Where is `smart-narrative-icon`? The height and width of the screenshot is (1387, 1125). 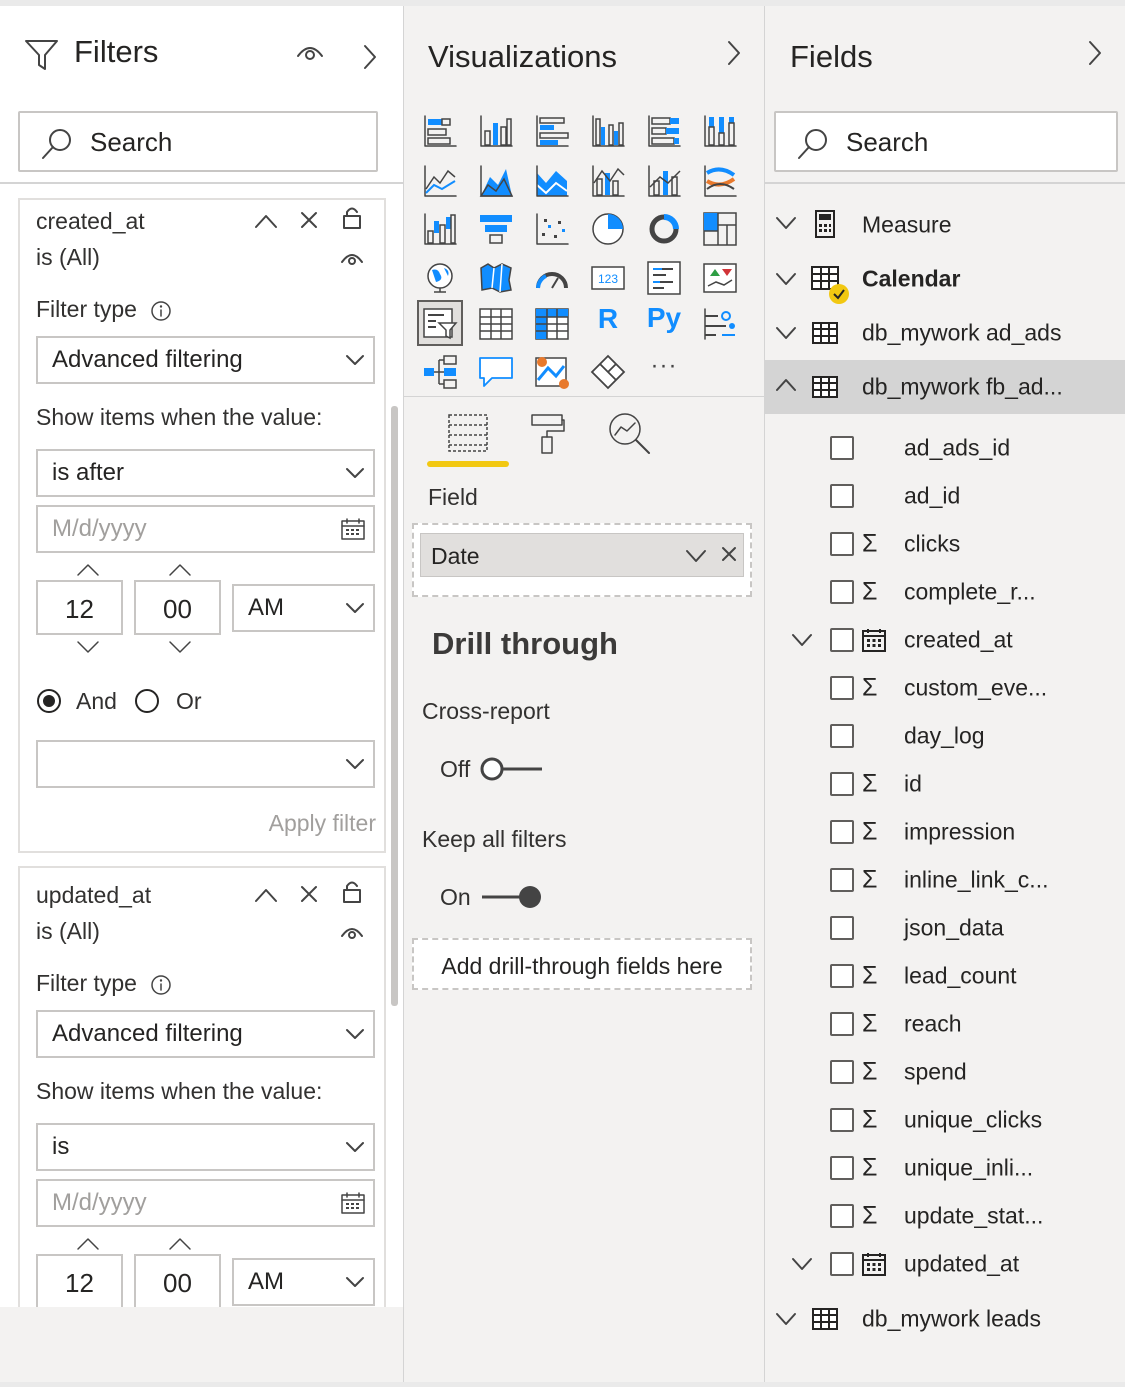 smart-narrative-icon is located at coordinates (552, 372).